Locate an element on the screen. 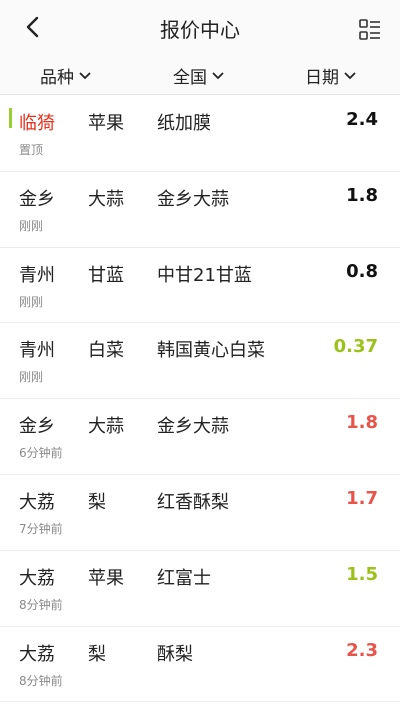  list-menu-icon is located at coordinates (370, 30).